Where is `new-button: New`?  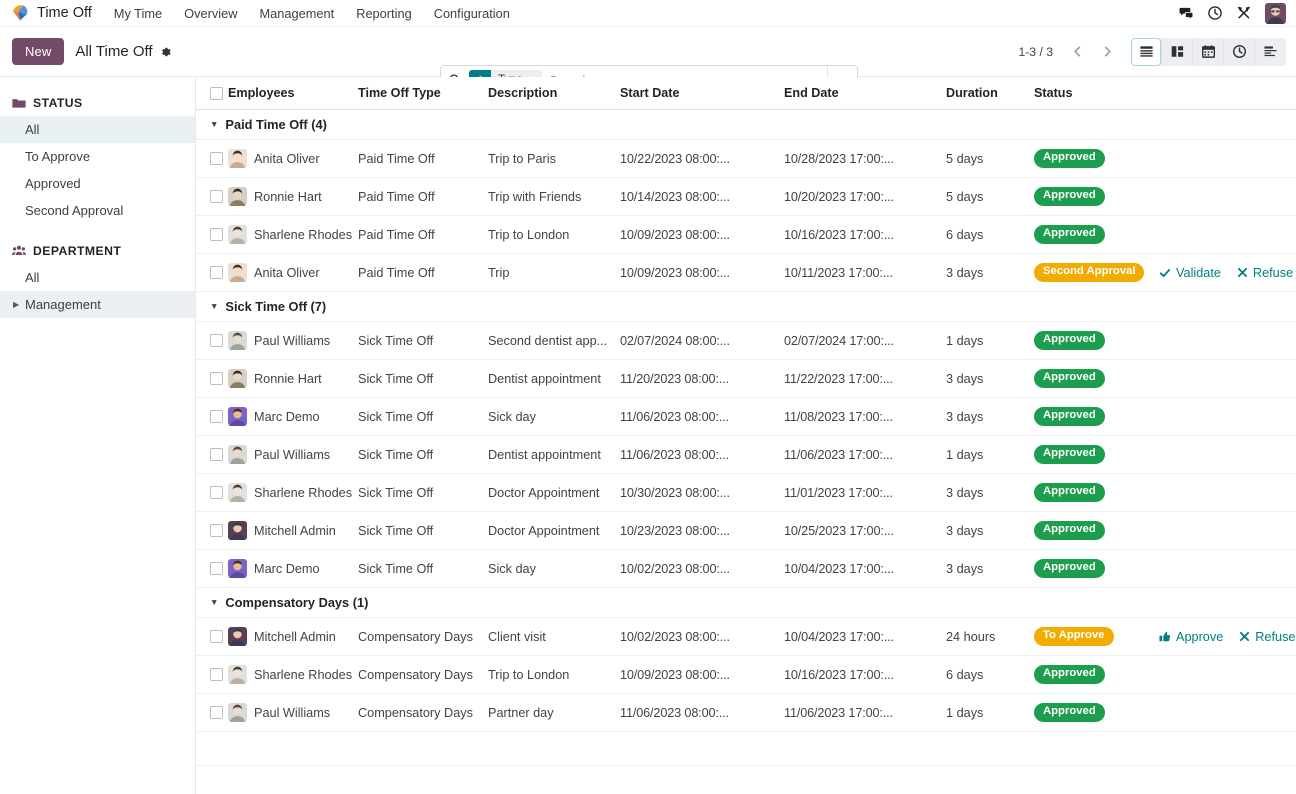
new-button: New is located at coordinates (38, 51).